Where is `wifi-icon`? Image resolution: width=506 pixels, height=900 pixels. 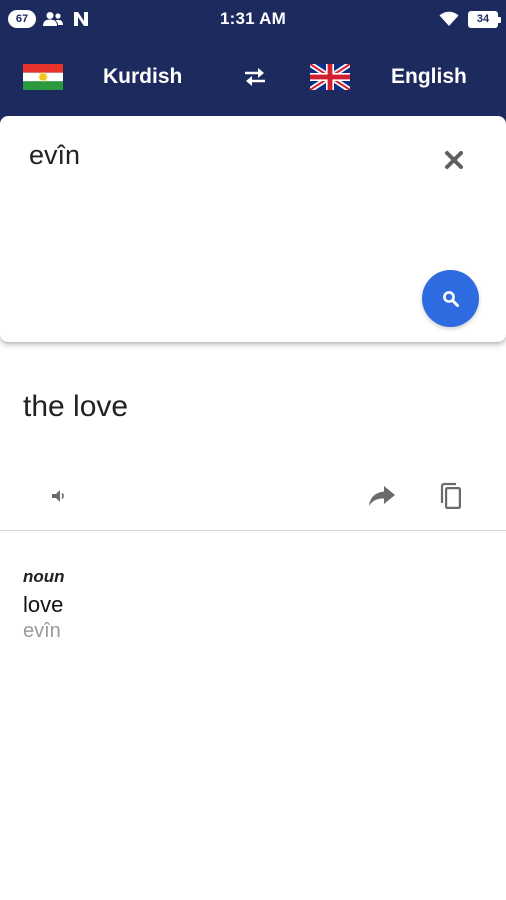 wifi-icon is located at coordinates (449, 19).